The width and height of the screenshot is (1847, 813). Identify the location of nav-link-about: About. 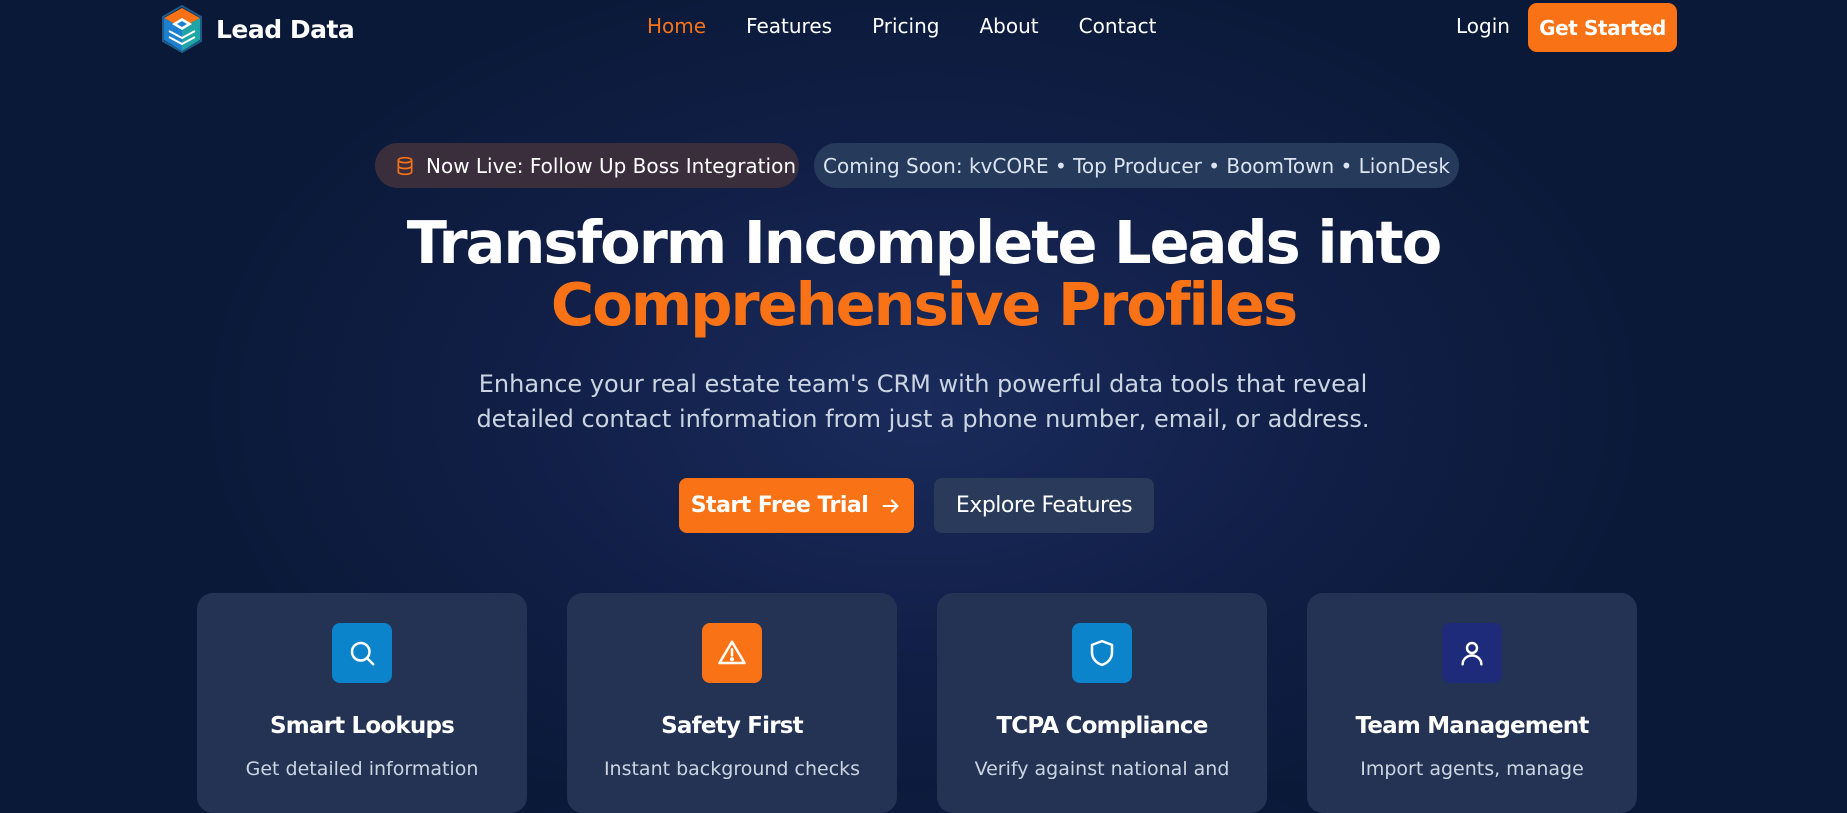
(1008, 26).